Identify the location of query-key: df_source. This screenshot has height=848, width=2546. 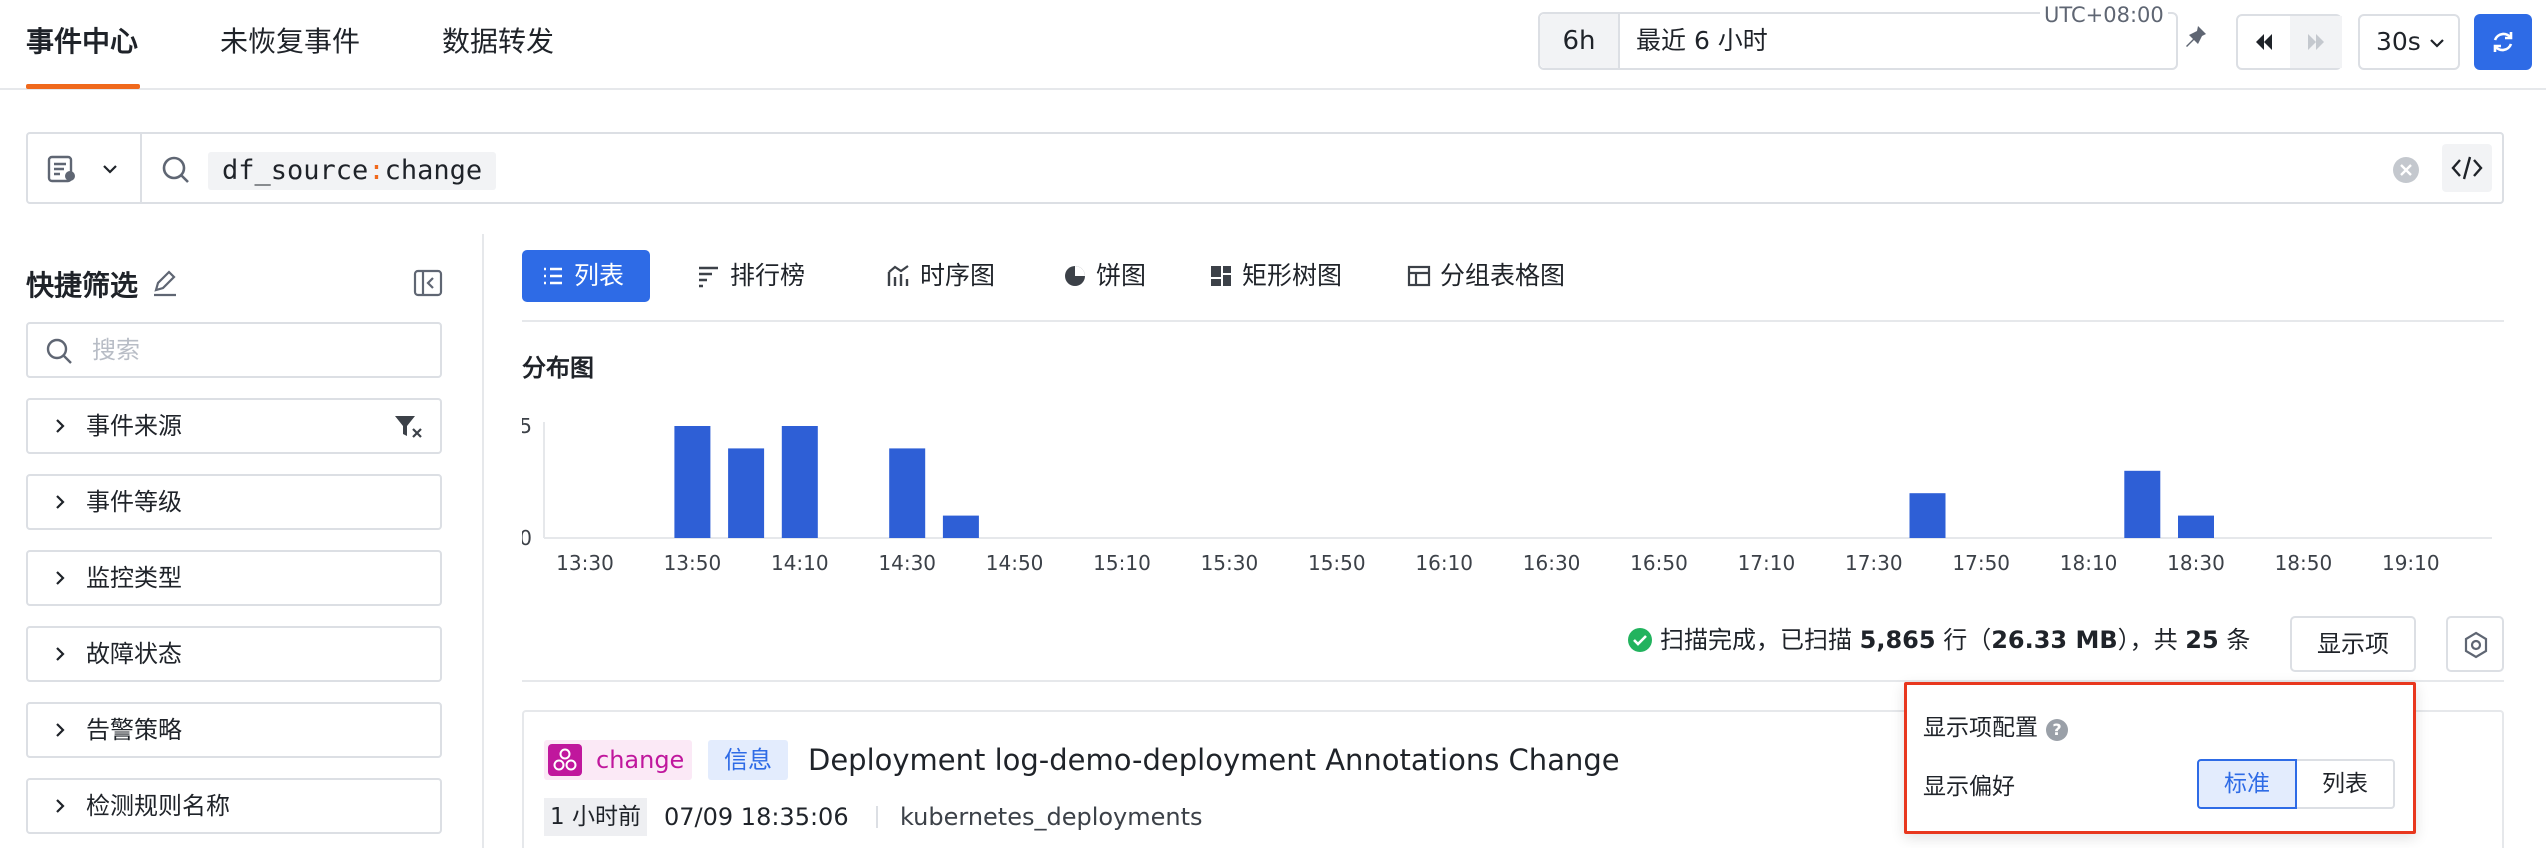
(295, 170).